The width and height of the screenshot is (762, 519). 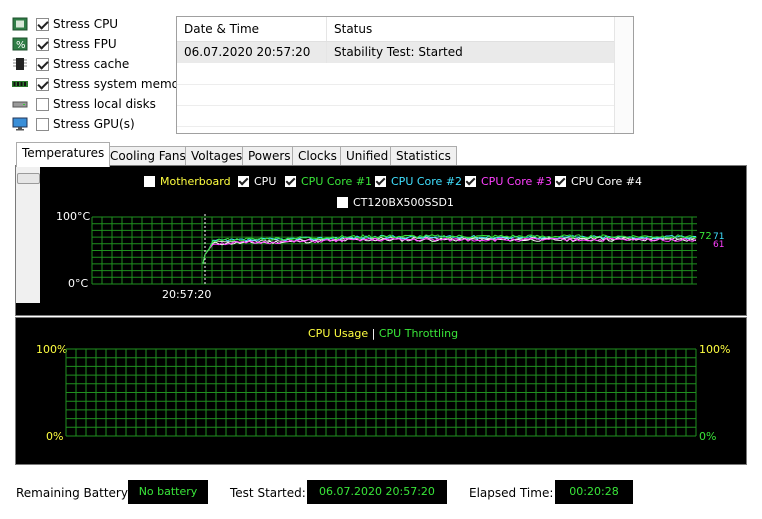 I want to click on test-started-label: Test Started:, so click(x=268, y=493).